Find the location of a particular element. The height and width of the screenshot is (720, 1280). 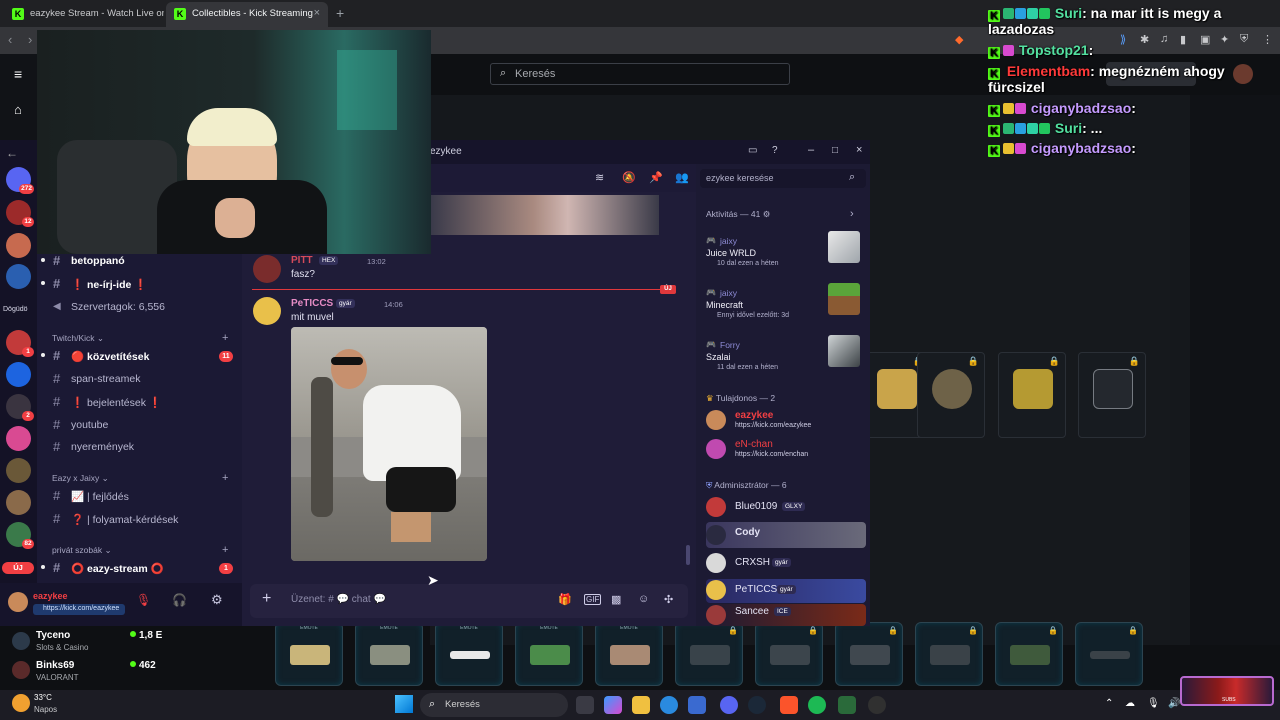

sticker-icon: ▩ is located at coordinates (616, 599).